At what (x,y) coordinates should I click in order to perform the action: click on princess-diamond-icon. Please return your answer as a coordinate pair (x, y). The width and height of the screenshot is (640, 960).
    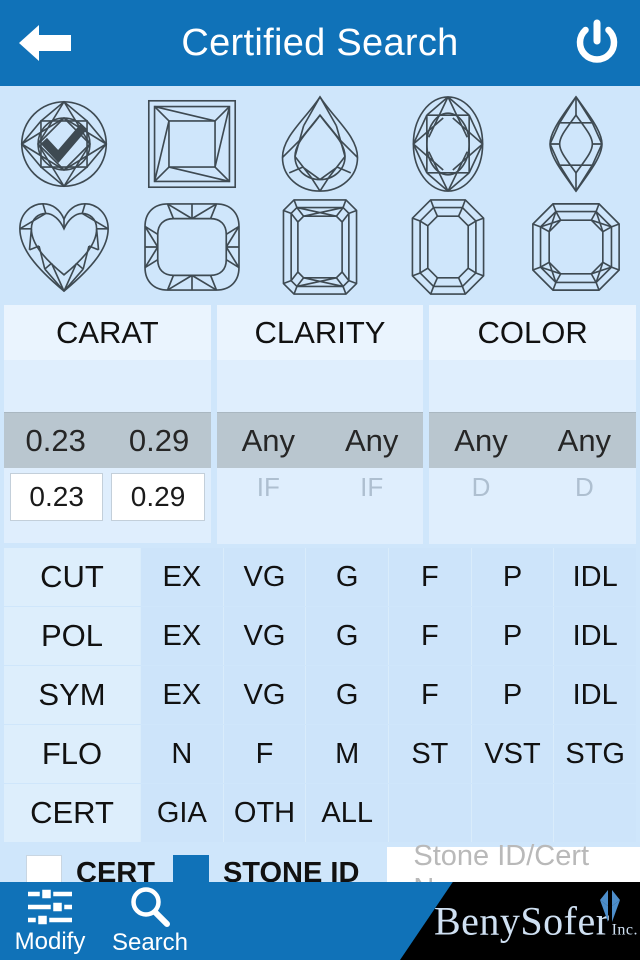
    Looking at the image, I should click on (192, 143).